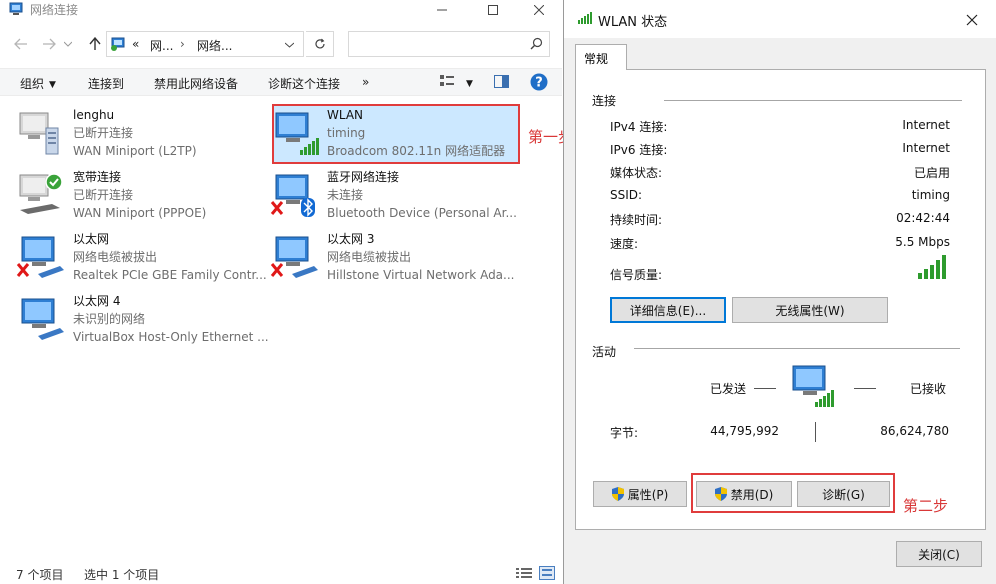 This screenshot has height=584, width=996. Describe the element at coordinates (122, 575) in the screenshot. I see `selected-count: 选中 1 个项目` at that location.